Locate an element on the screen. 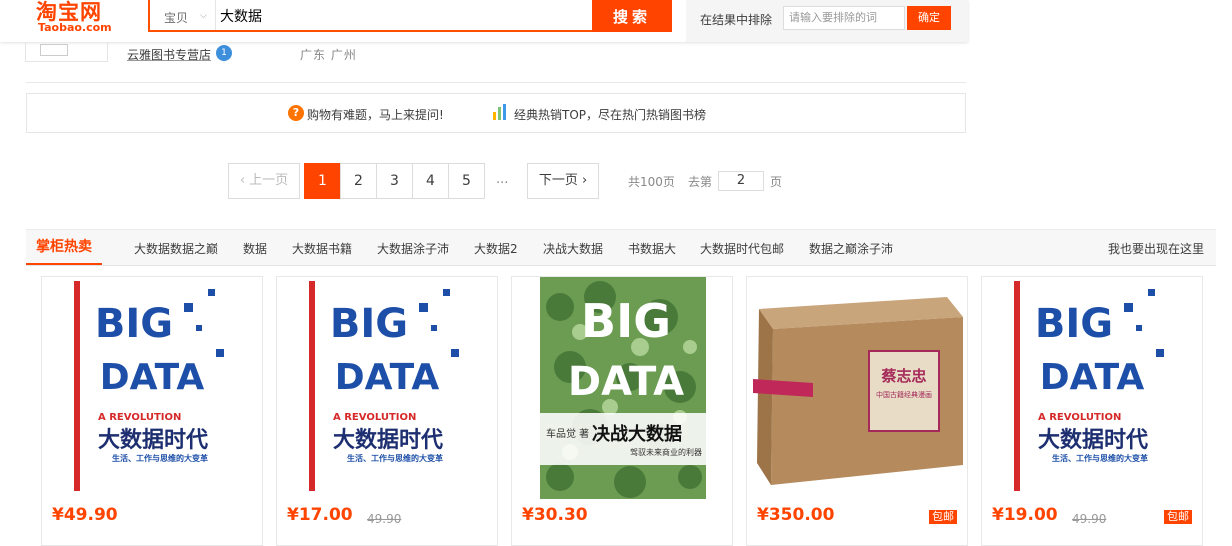  product-image-battle-book: BIG DATA 车品觉 著 决战大数据 驾驭未来商业的利器 is located at coordinates (623, 388).